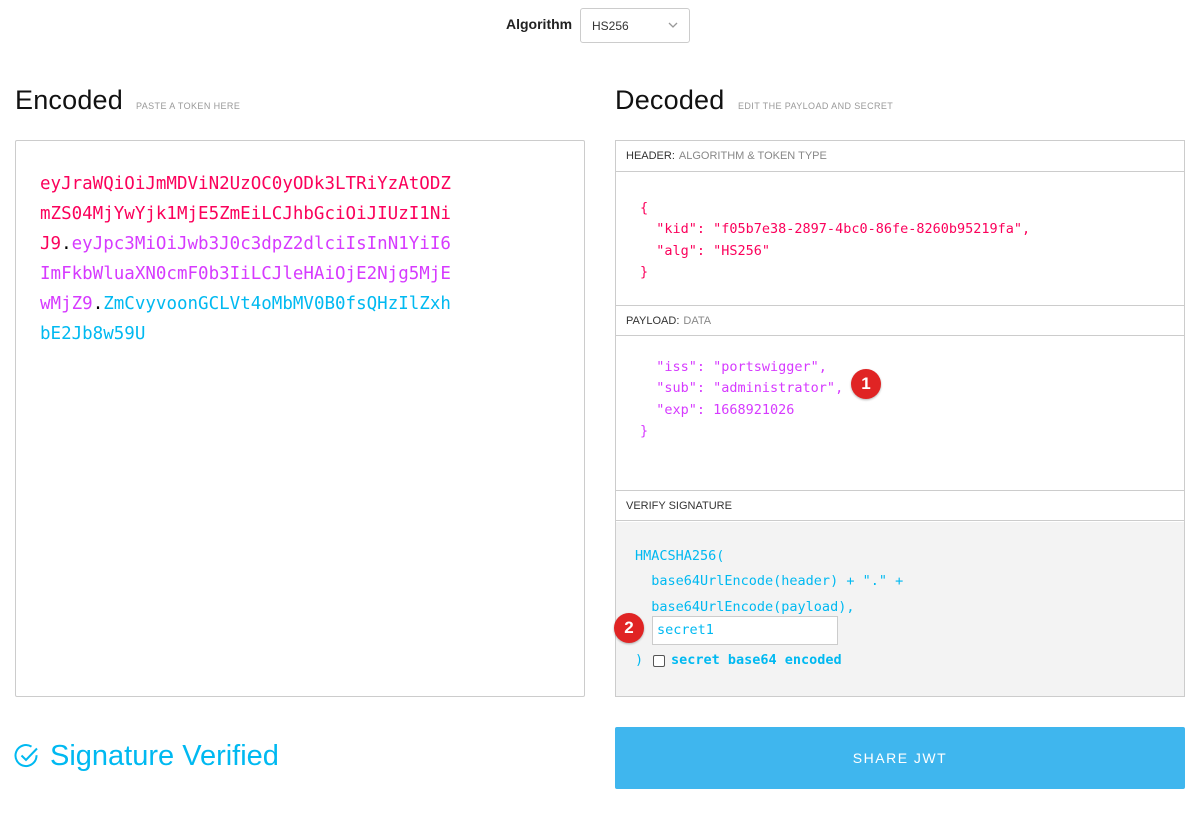 This screenshot has height=813, width=1204. I want to click on token-segment-header: mZS04MjYwYjk1MjE5ZmEiLCJhbGciOiJIUzI1Ni, so click(245, 214).